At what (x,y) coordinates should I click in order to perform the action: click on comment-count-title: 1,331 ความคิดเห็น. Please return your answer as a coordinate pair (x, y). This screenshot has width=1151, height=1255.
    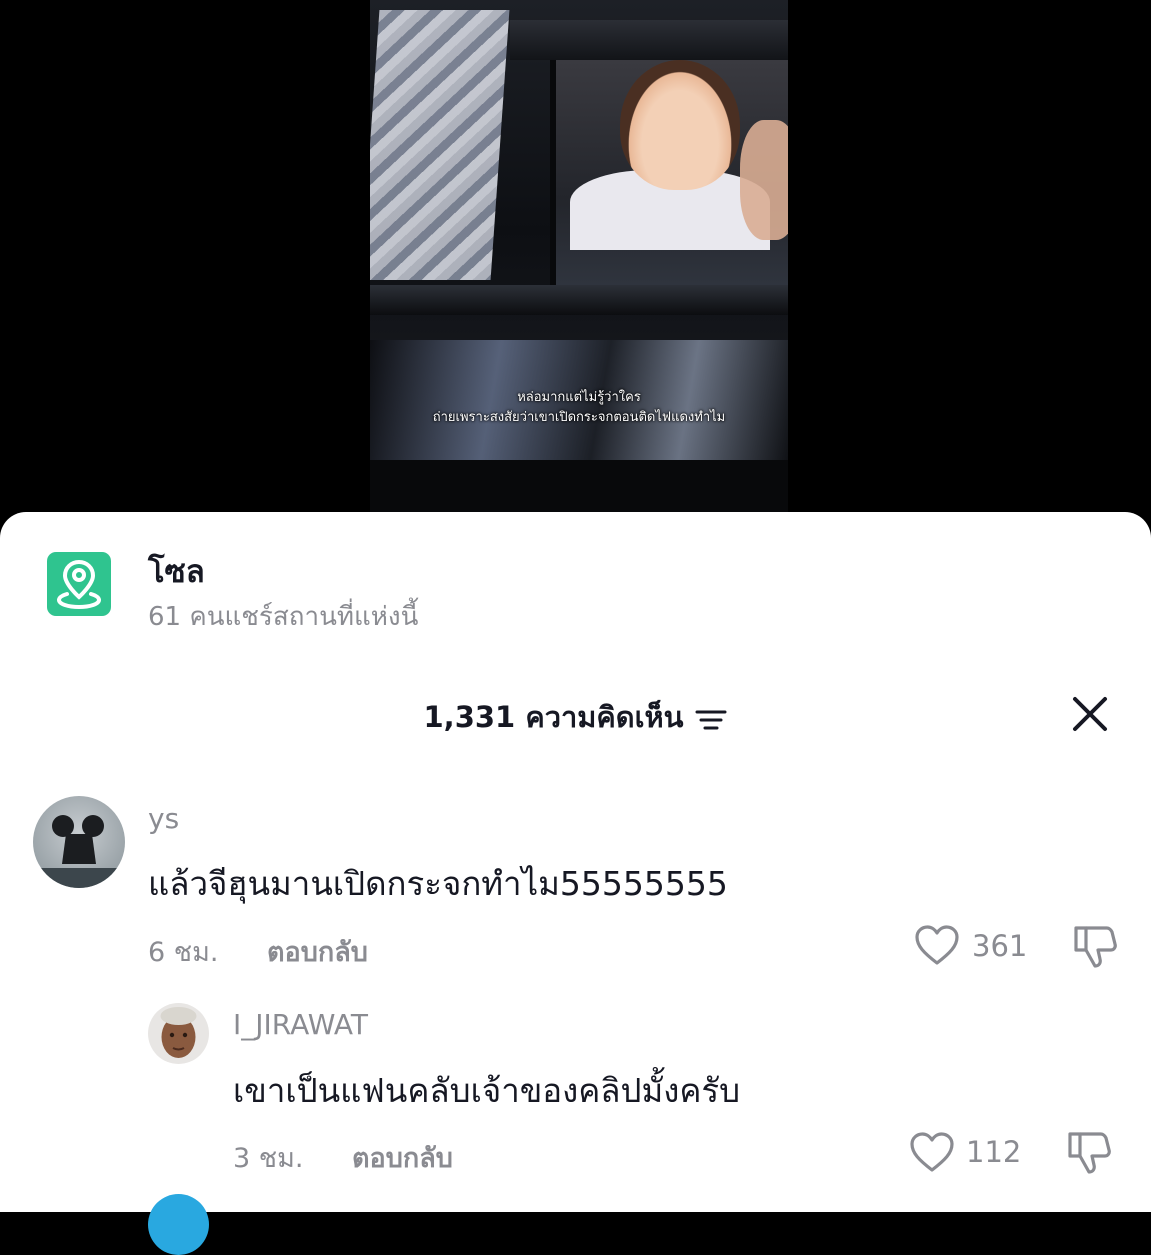
    Looking at the image, I should click on (553, 717).